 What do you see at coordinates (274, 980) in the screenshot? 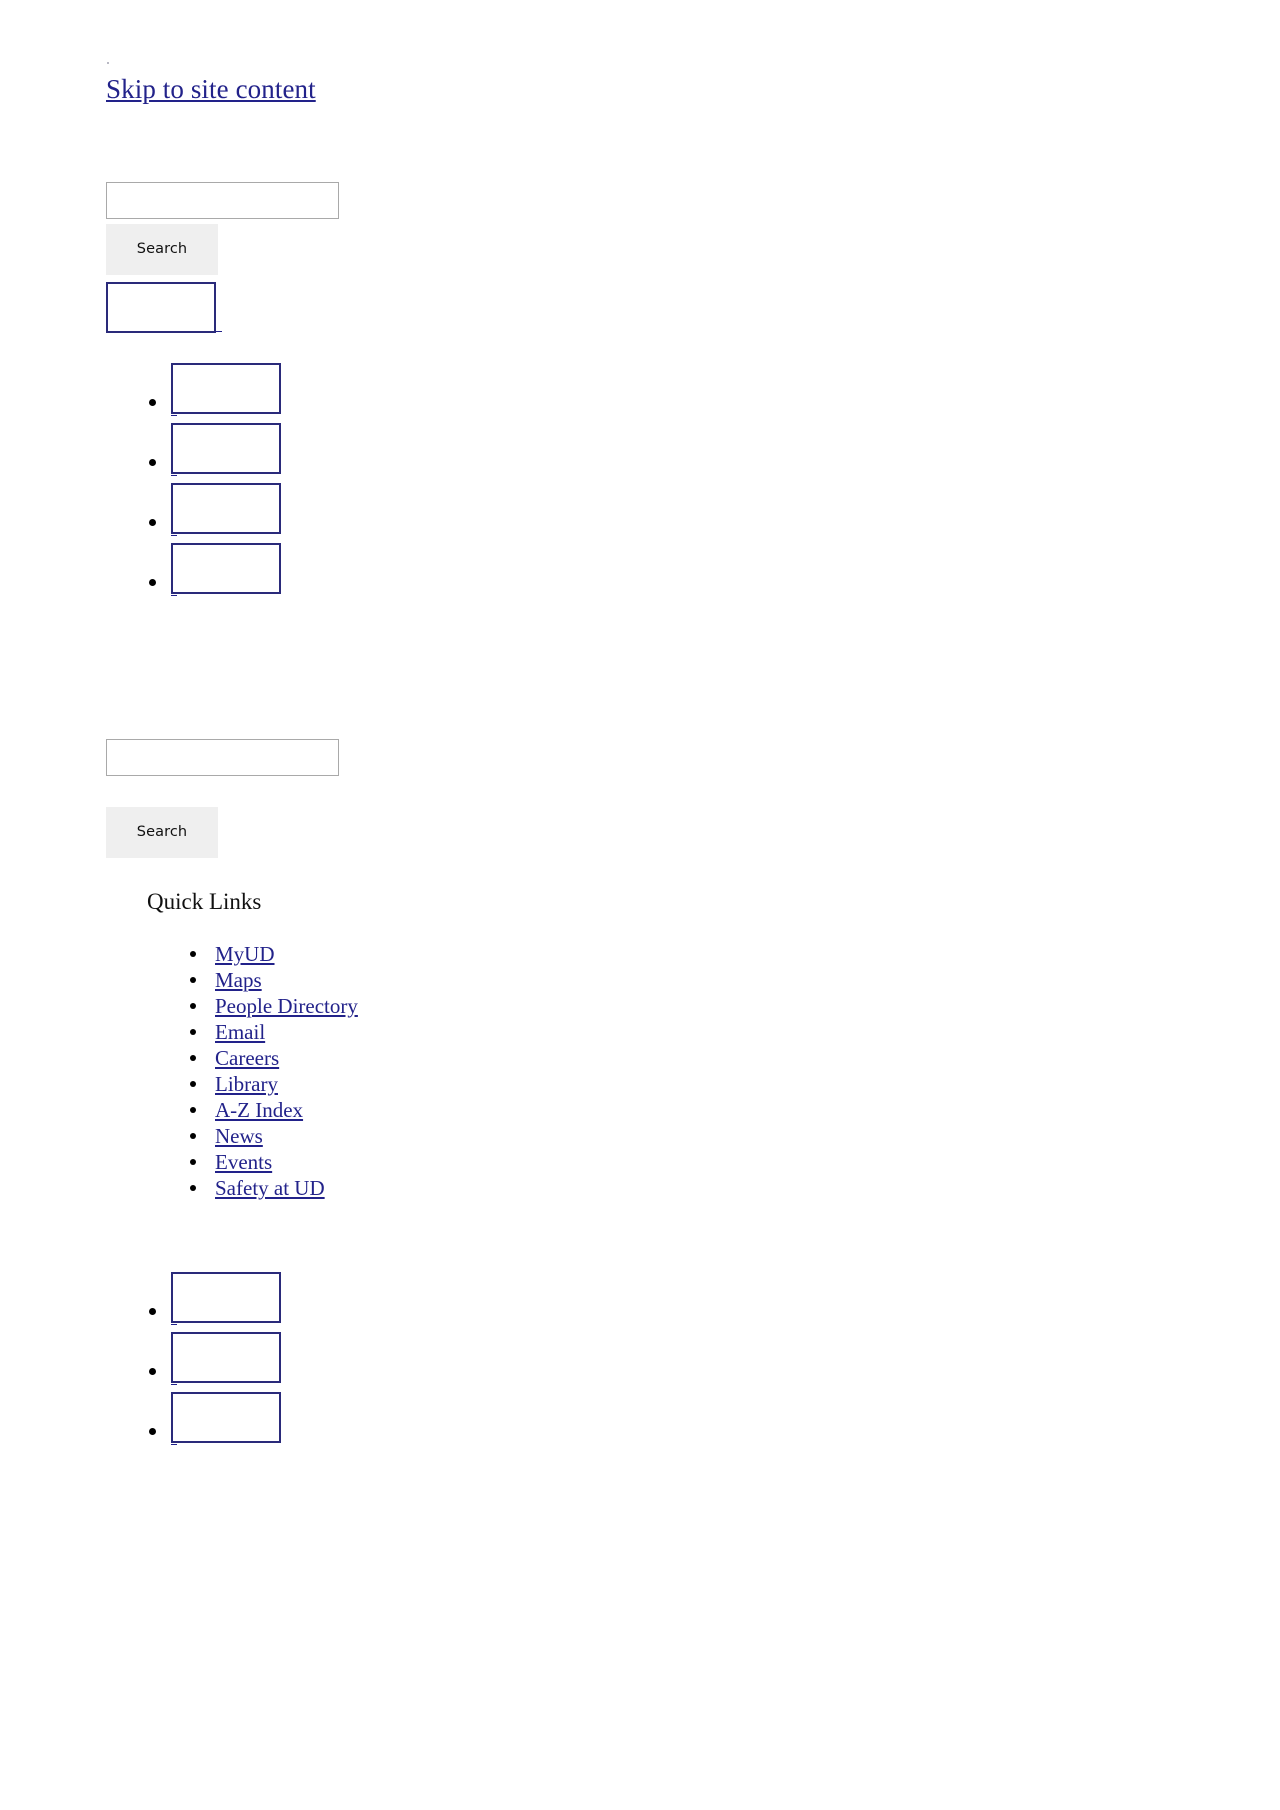
I see `list-item: Maps` at bounding box center [274, 980].